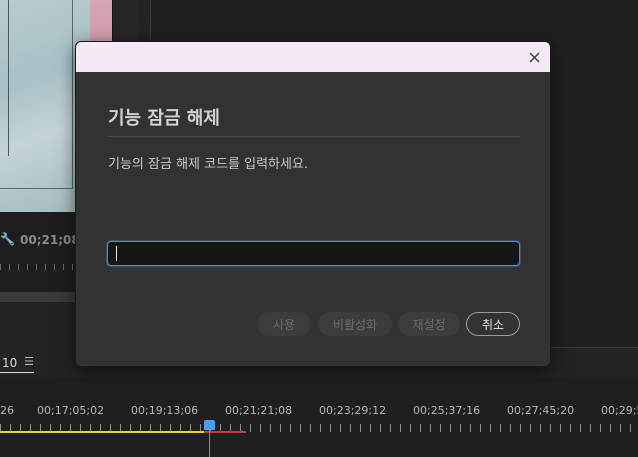 Image resolution: width=638 pixels, height=457 pixels. I want to click on close-icon, so click(534, 57).